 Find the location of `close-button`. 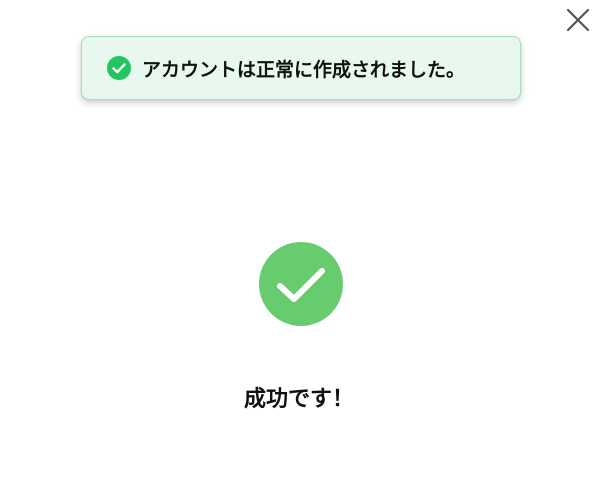

close-button is located at coordinates (578, 20).